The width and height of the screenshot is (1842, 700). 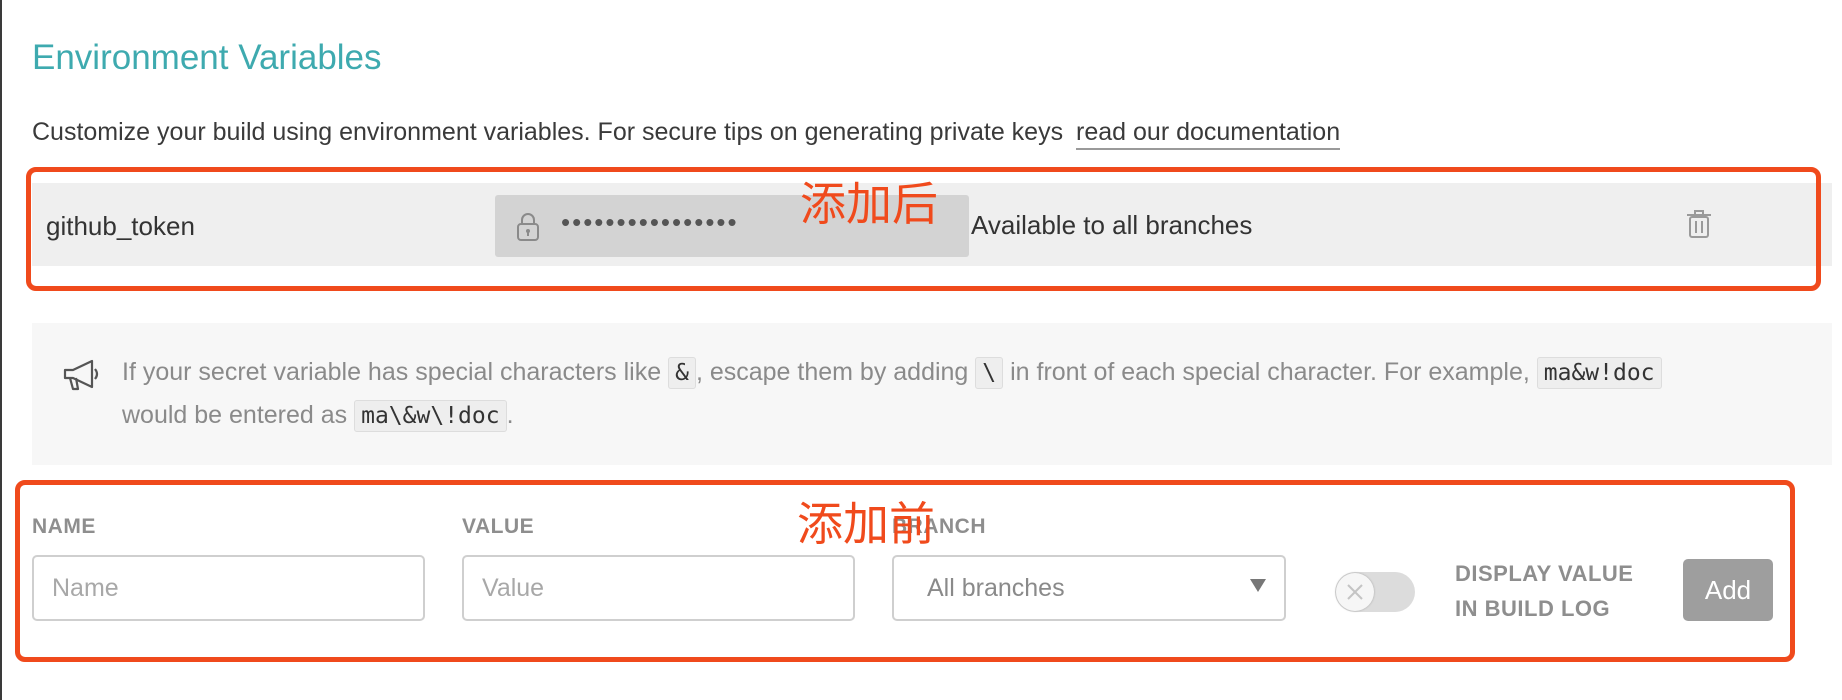 I want to click on code-backslash: \, so click(x=989, y=373).